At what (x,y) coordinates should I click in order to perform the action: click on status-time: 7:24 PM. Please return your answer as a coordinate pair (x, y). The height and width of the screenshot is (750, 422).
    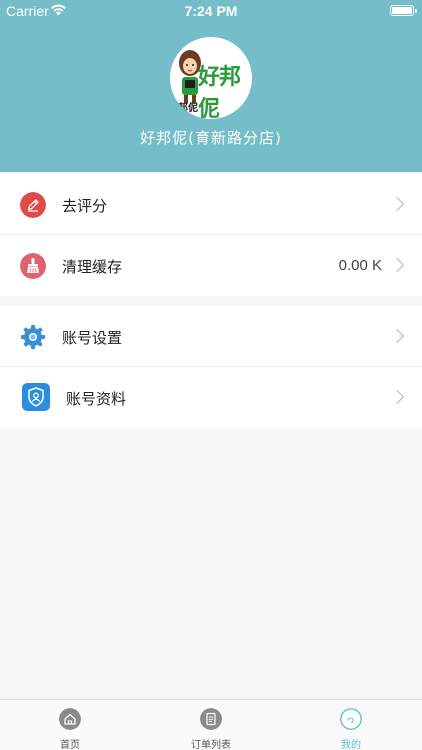
    Looking at the image, I should click on (211, 11).